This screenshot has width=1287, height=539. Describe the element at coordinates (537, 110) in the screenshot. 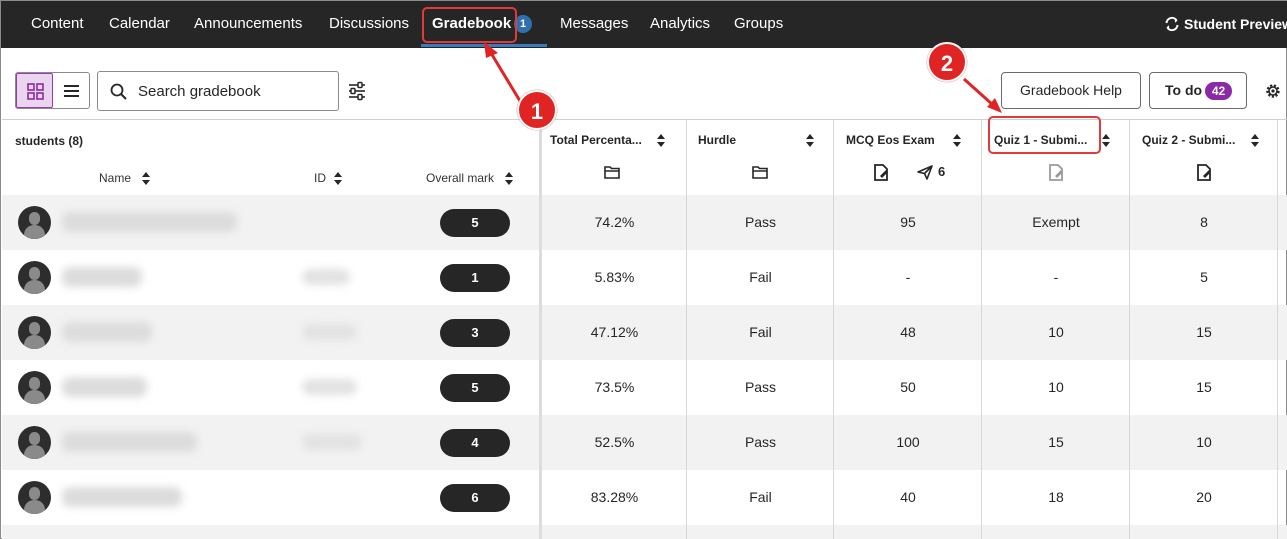

I see `annotation-marker-1: 1` at that location.